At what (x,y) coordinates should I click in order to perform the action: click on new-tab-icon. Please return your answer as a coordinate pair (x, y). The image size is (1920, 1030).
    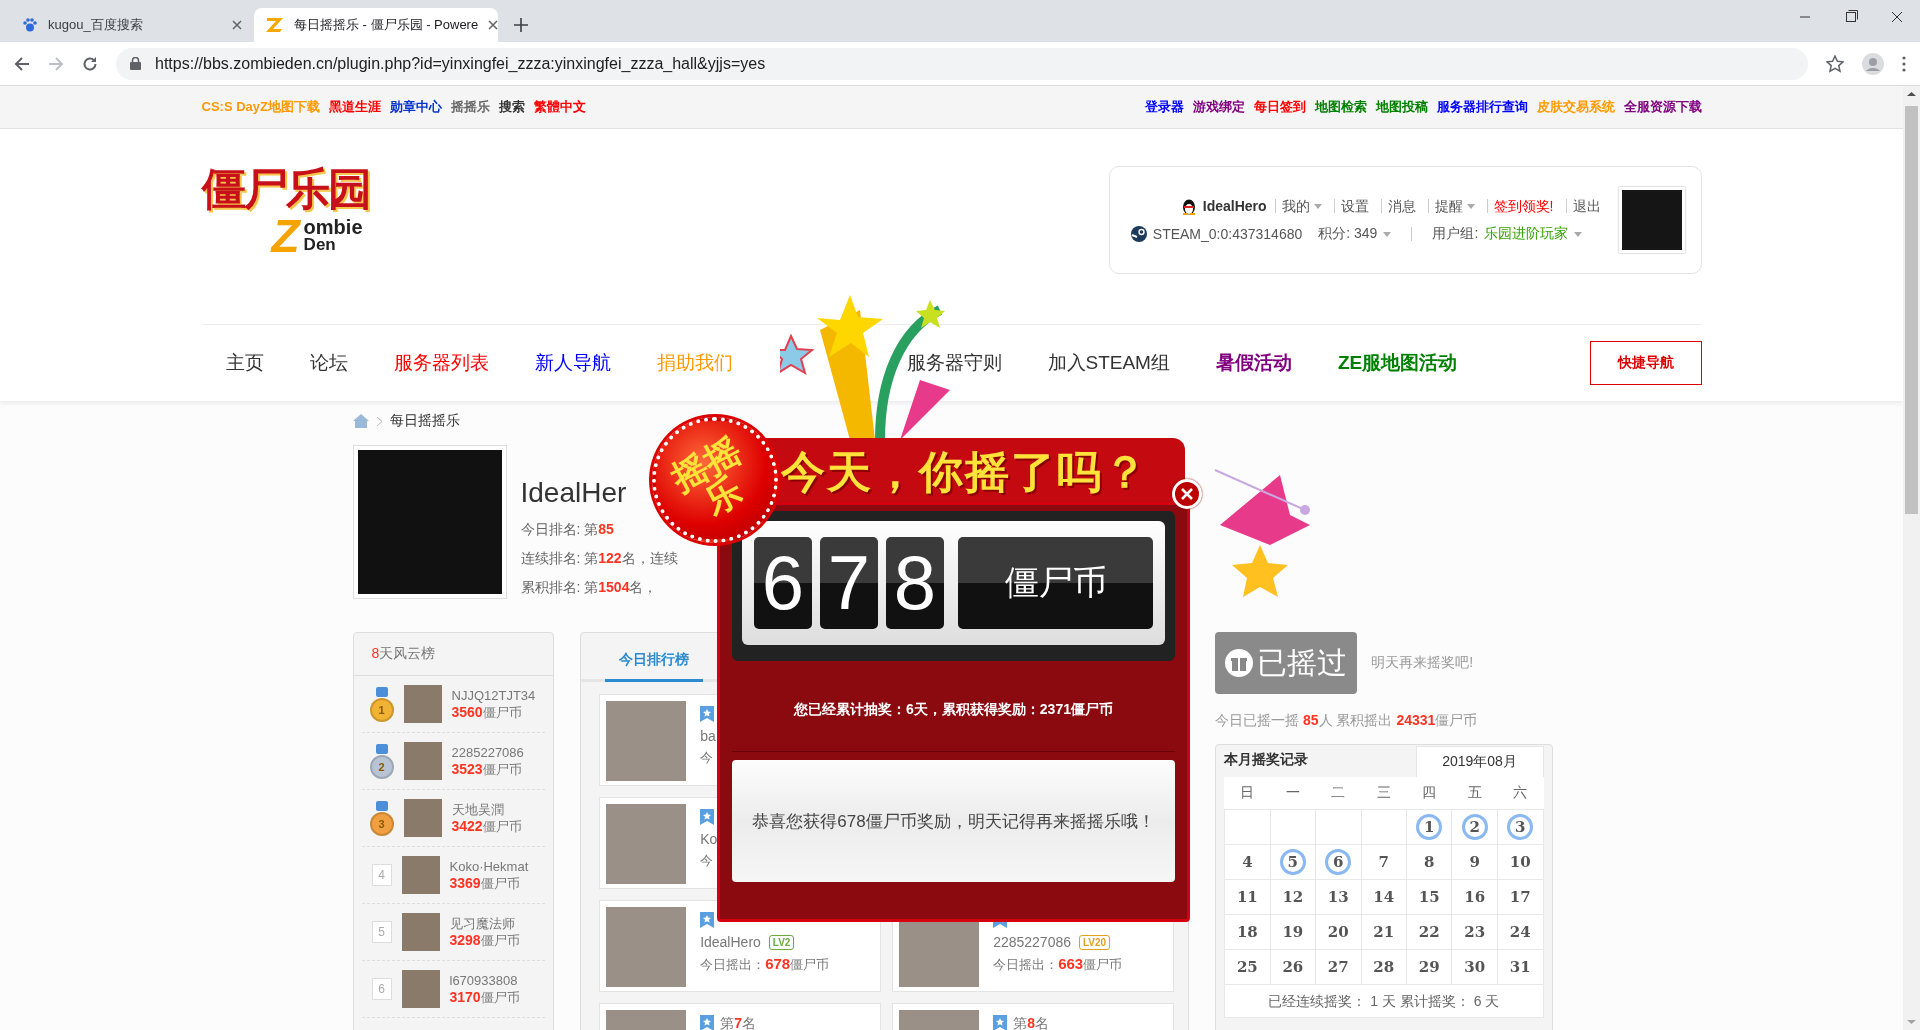
    Looking at the image, I should click on (521, 25).